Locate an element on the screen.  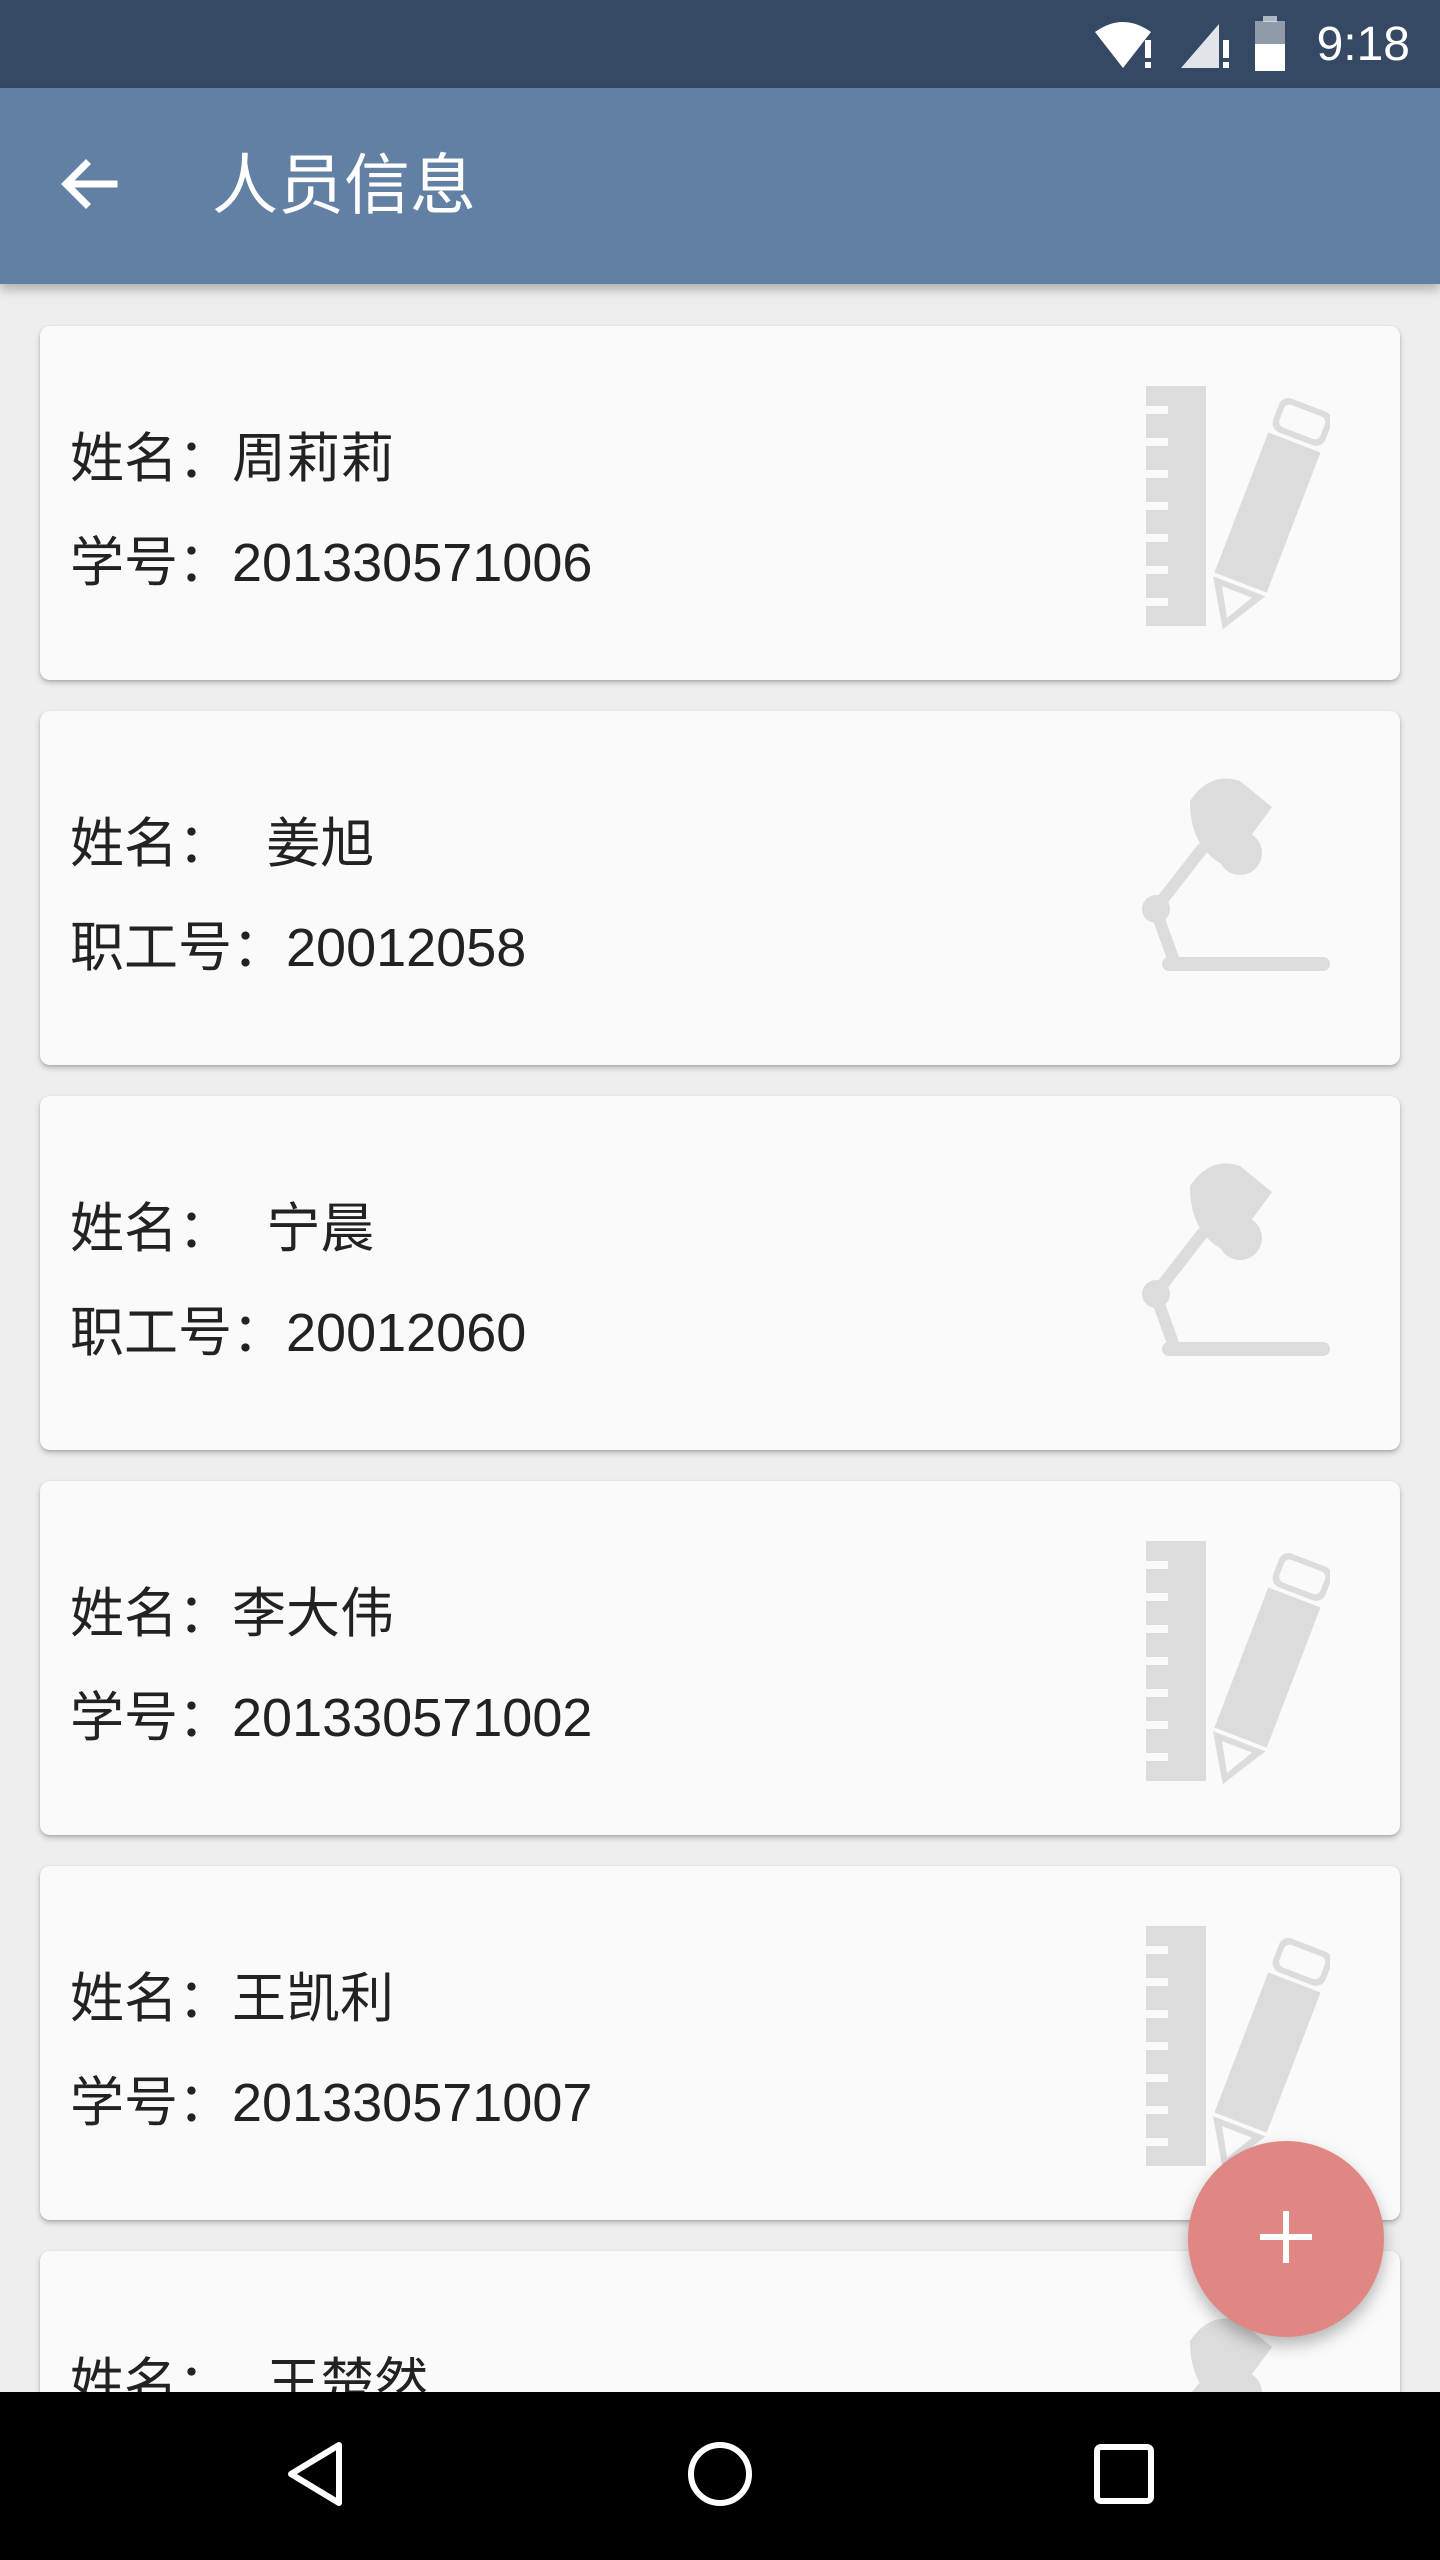
name-value: 李大伟 is located at coordinates (313, 1614).